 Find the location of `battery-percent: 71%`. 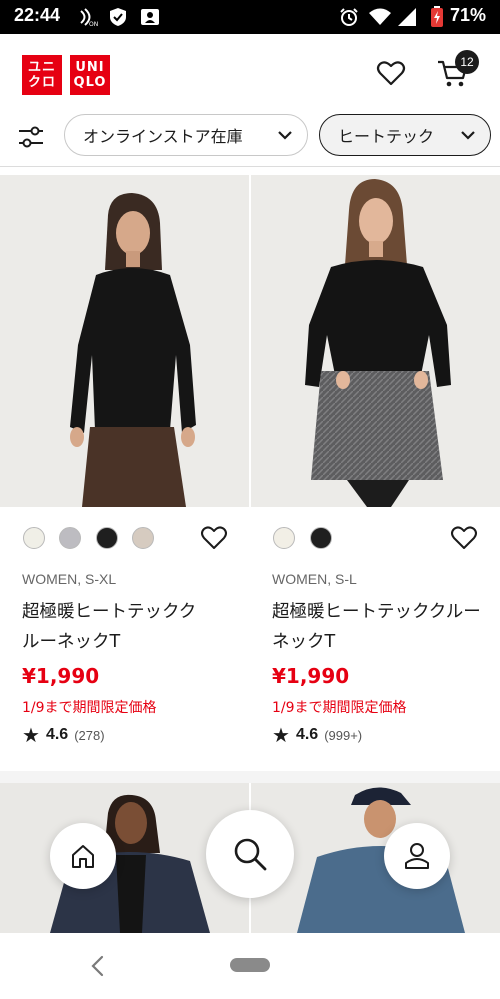

battery-percent: 71% is located at coordinates (468, 15).